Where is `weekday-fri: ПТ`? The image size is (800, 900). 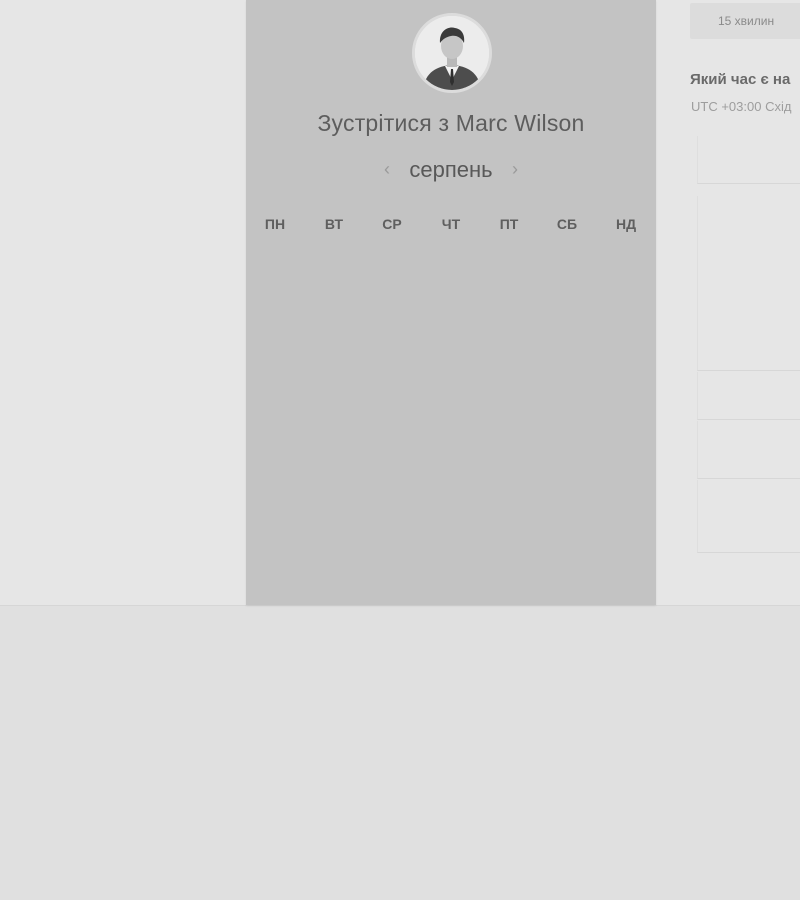
weekday-fri: ПТ is located at coordinates (509, 224).